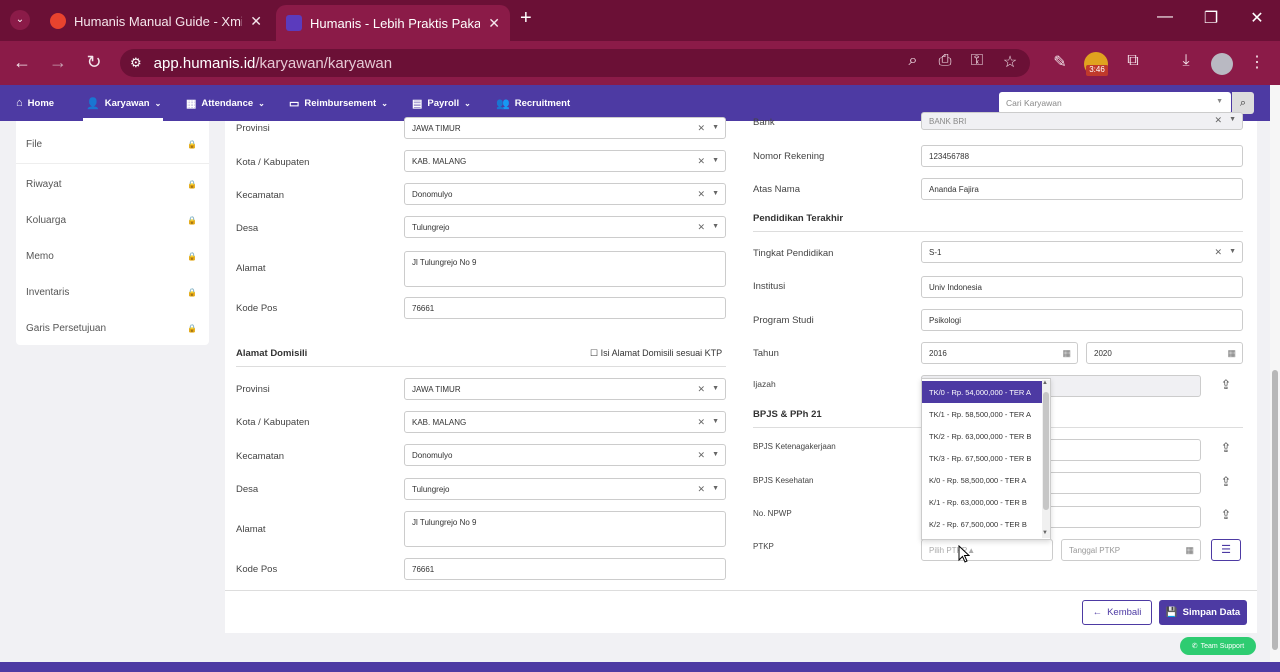  What do you see at coordinates (1045, 533) in the screenshot?
I see `scroll-down-arrow-icon: ▼` at bounding box center [1045, 533].